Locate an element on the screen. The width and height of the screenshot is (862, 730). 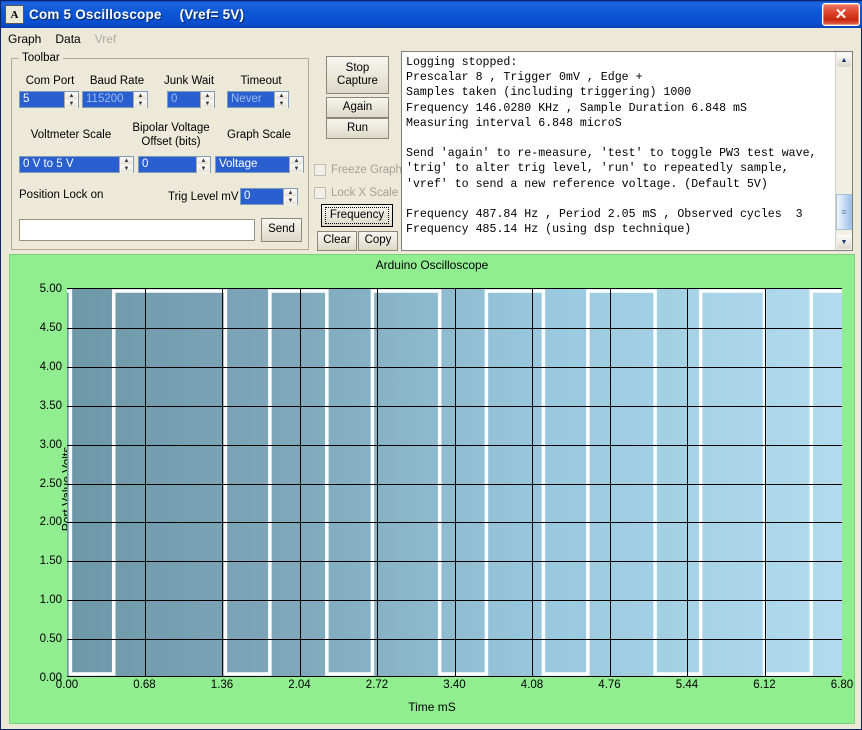
timeout-value: Never is located at coordinates (251, 99).